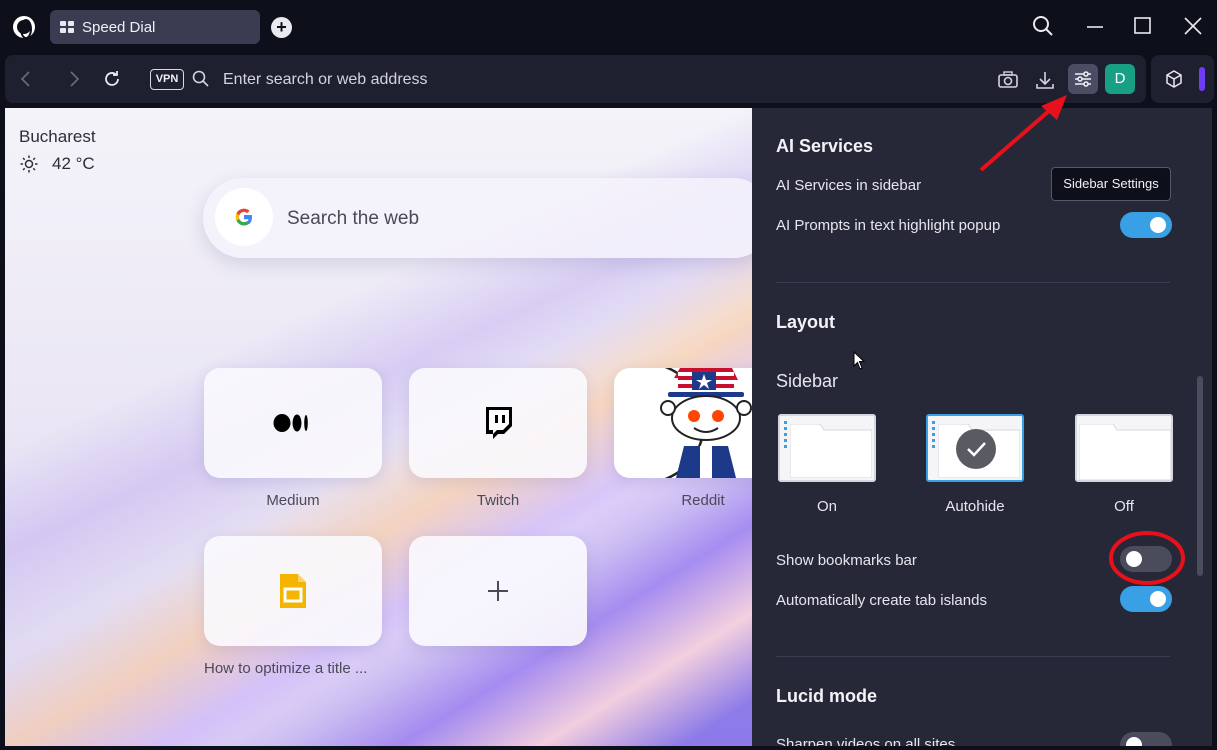  I want to click on maximize-icon, so click(1143, 26).